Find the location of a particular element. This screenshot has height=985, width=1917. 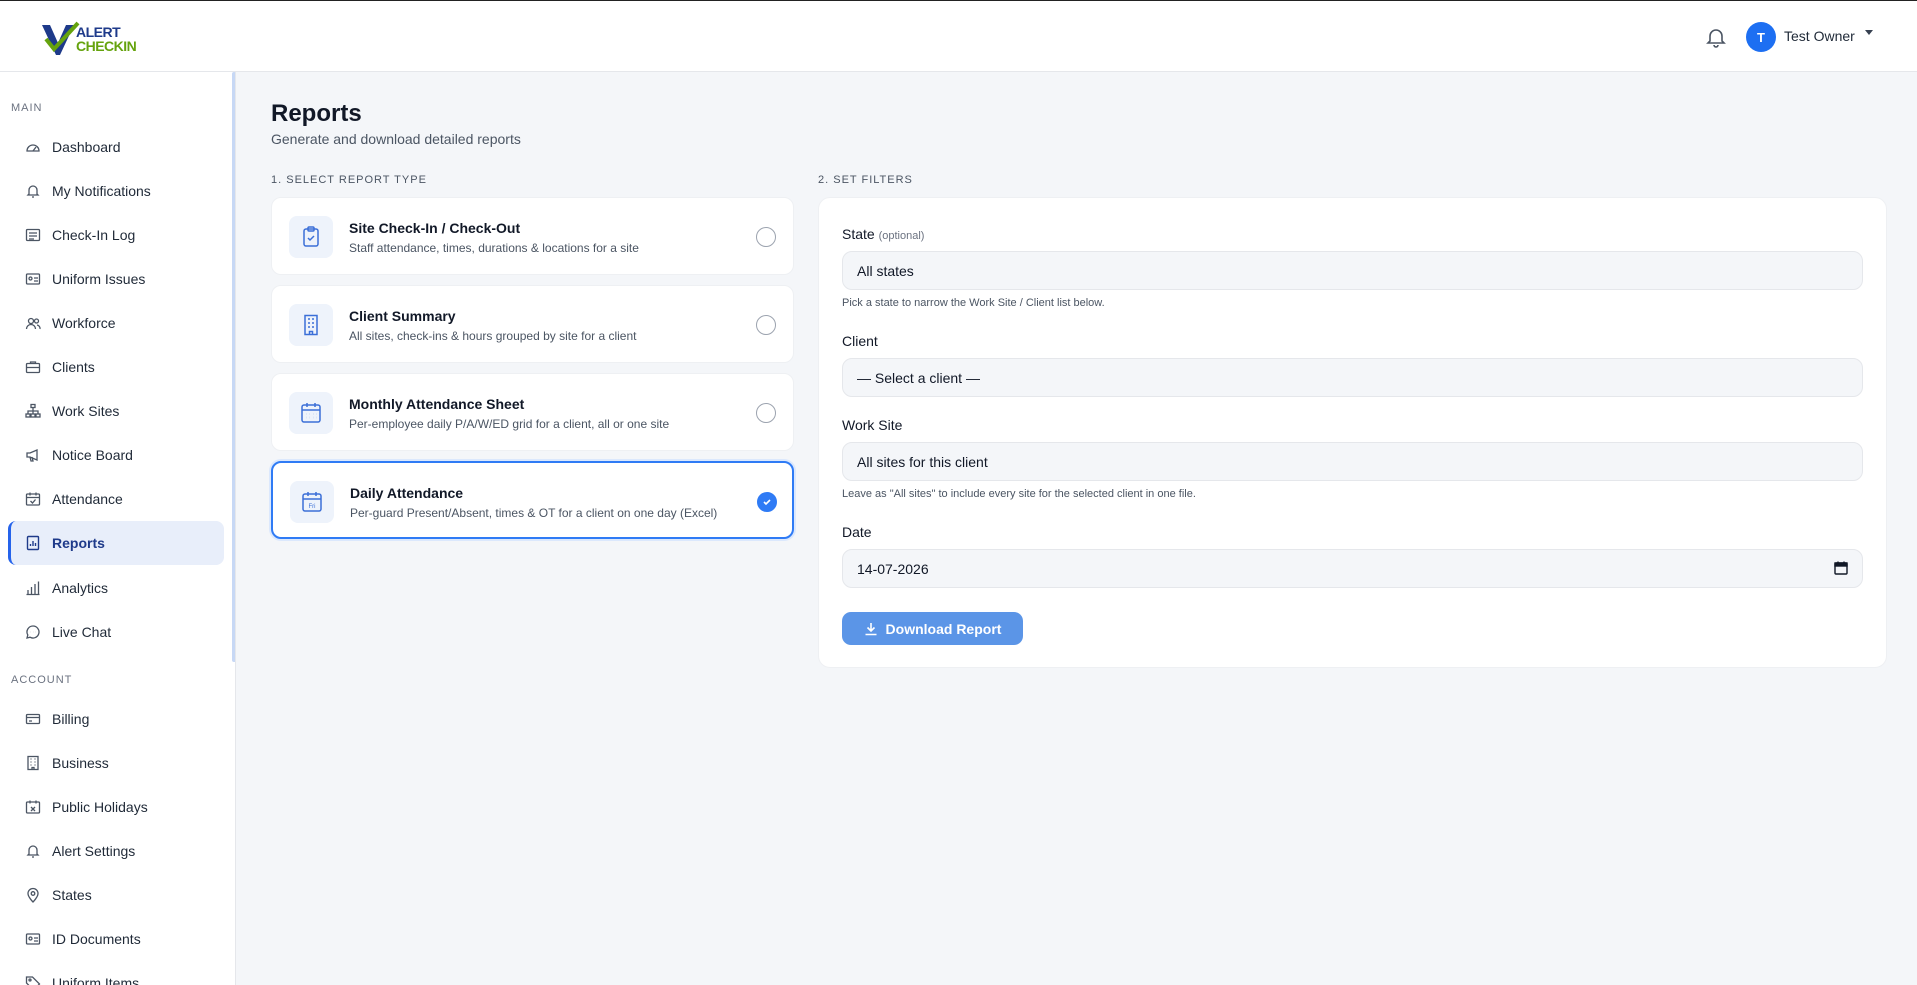

step-1-label: 1. SELECT REPORT TYPE is located at coordinates (349, 180).